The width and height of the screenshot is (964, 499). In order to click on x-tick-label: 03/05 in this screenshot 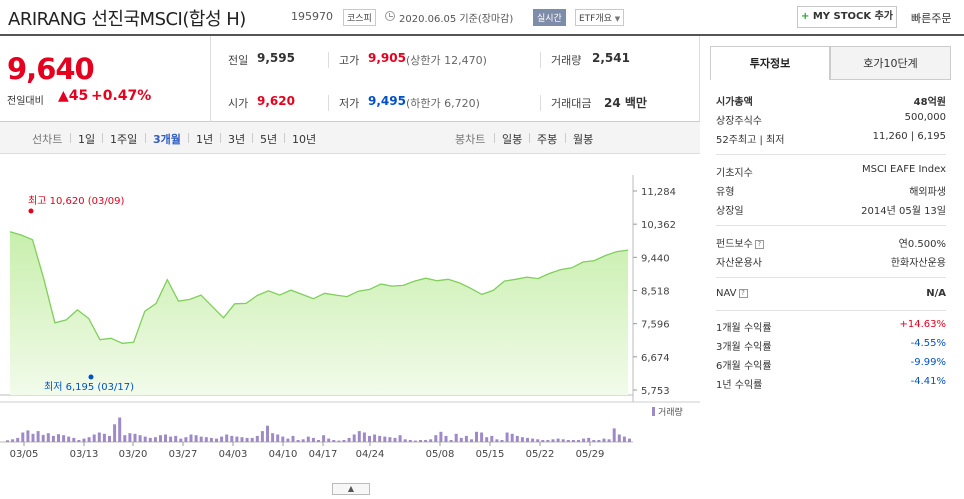, I will do `click(24, 454)`.